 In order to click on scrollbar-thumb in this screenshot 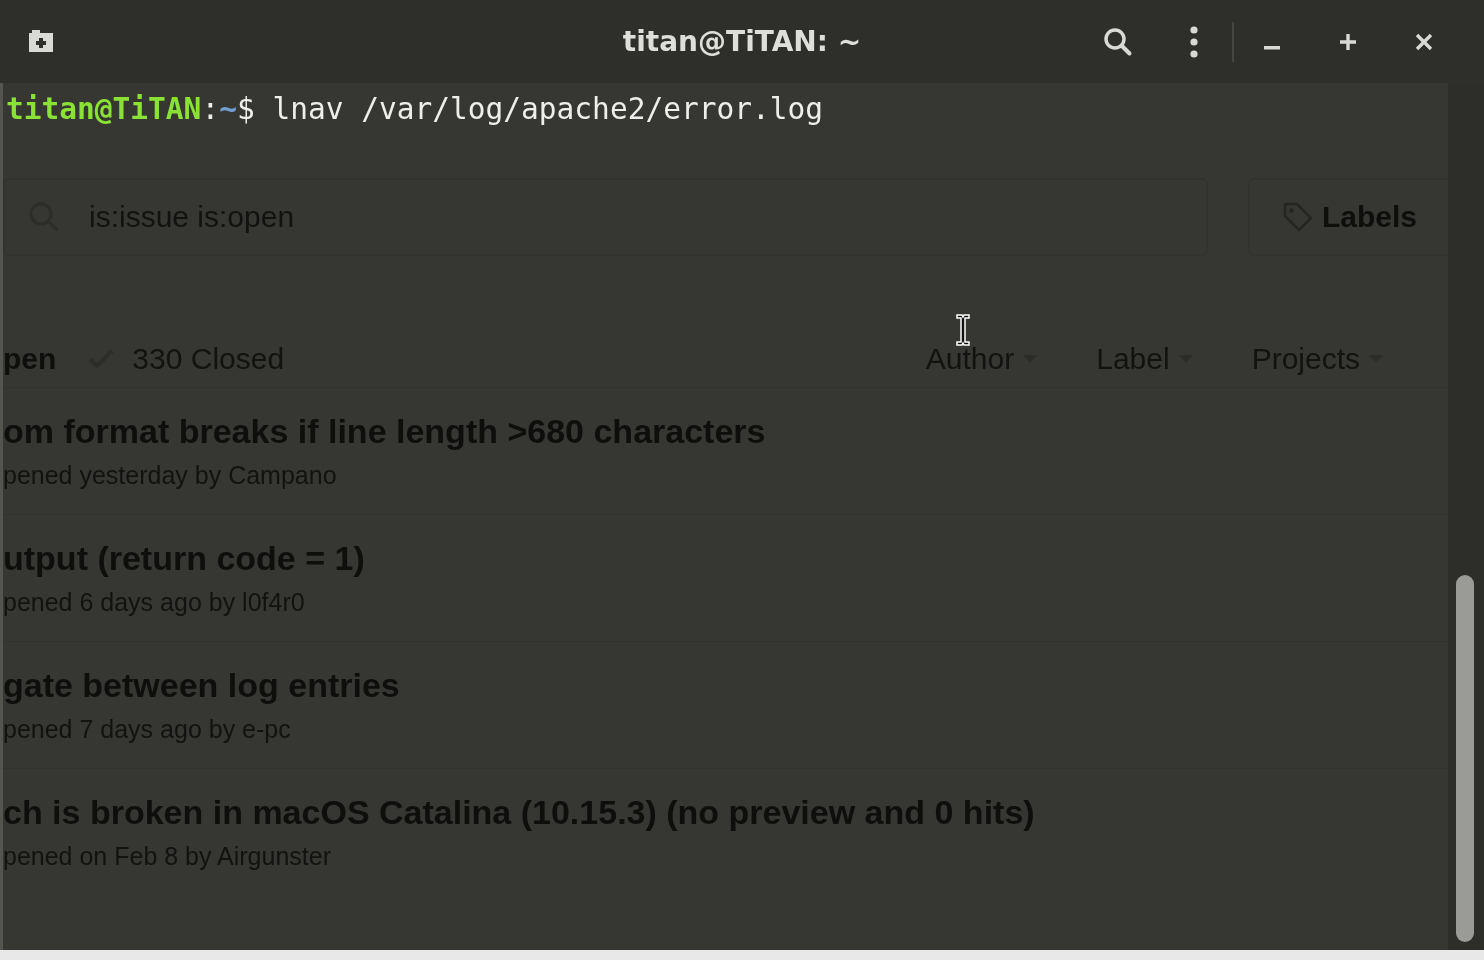, I will do `click(1465, 758)`.